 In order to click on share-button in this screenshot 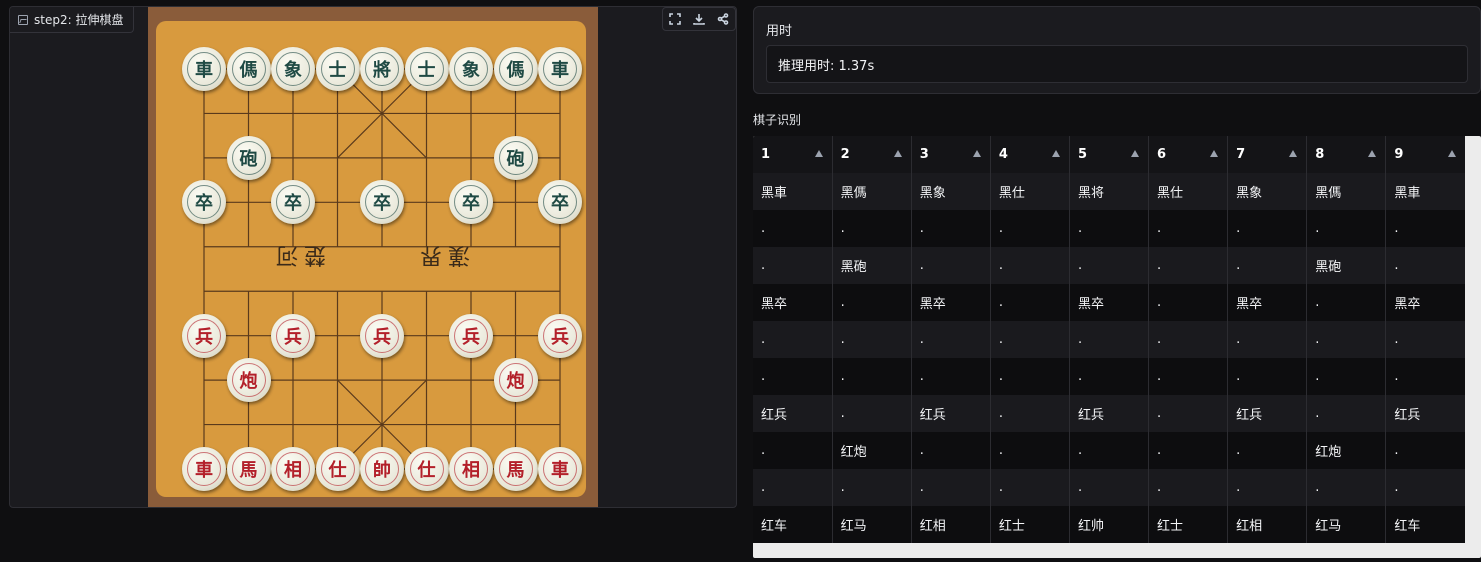, I will do `click(723, 19)`.